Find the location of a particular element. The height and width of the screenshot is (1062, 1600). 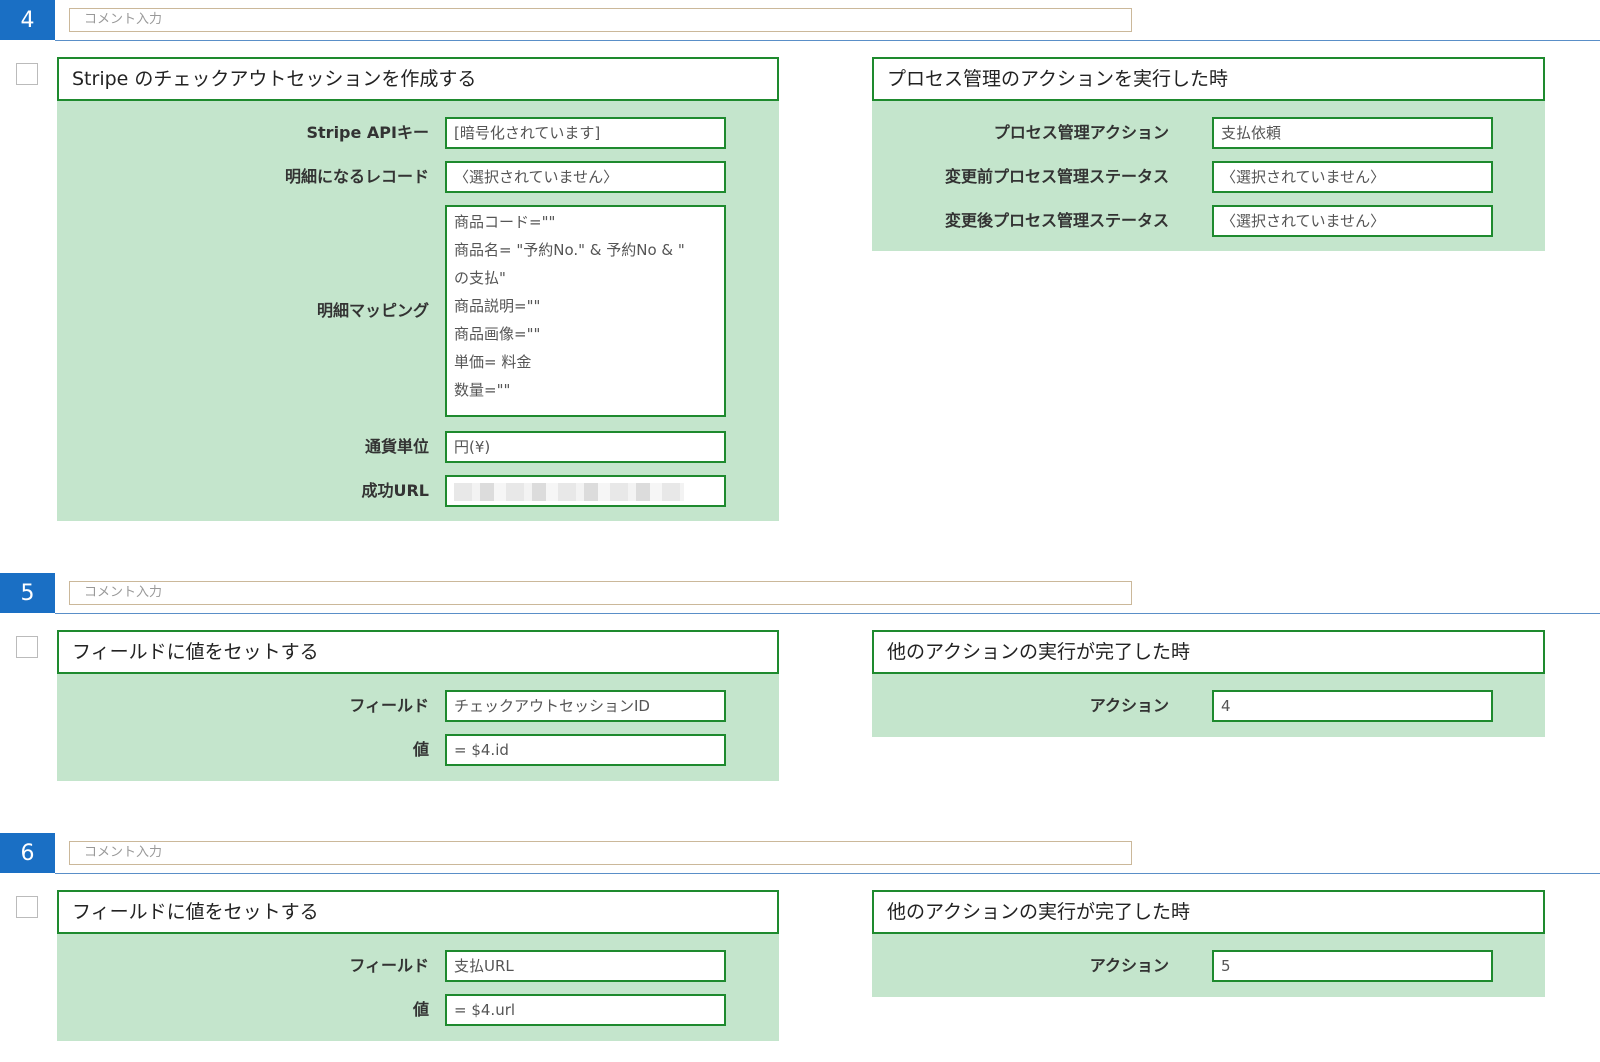

step-number-badge: 4 is located at coordinates (27, 20).